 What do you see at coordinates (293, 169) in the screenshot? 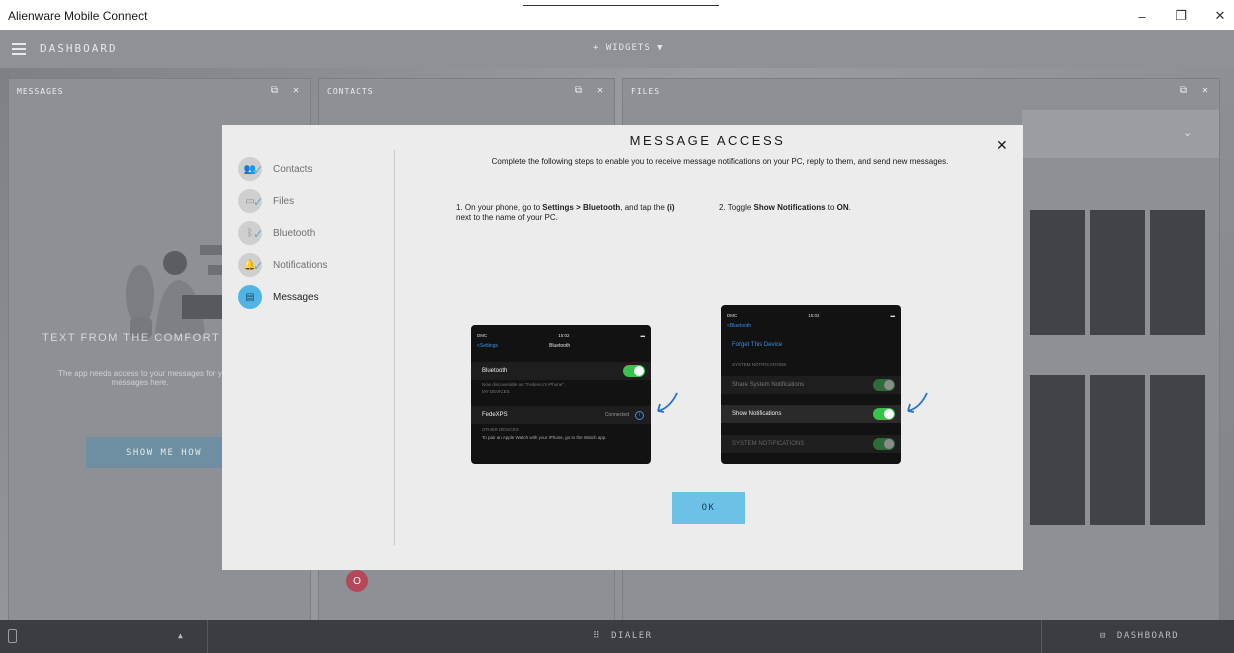
I see `nav-label: Contacts` at bounding box center [293, 169].